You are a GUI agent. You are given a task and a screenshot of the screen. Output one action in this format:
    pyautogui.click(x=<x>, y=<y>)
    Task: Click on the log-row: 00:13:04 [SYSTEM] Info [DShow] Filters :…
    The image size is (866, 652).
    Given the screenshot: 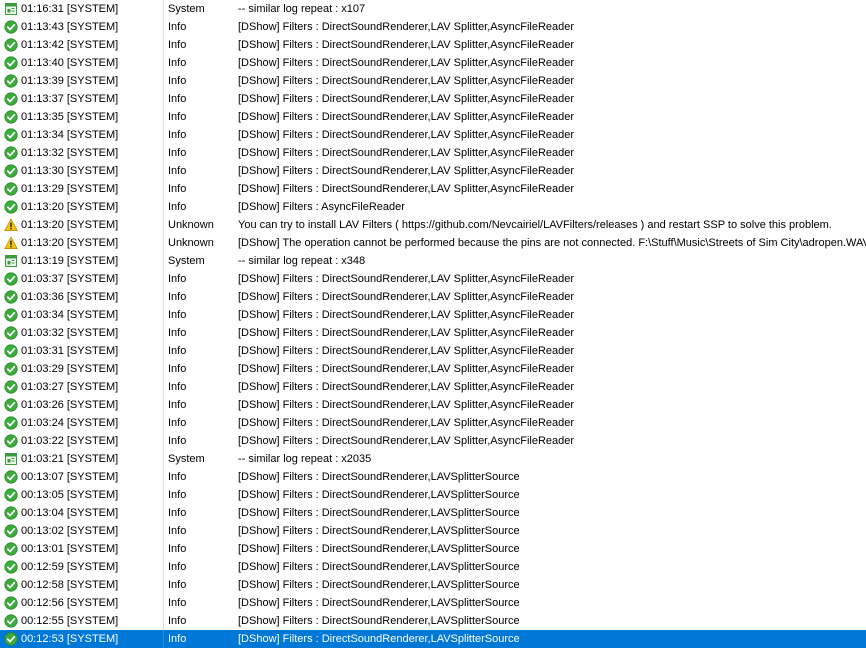 What is the action you would take?
    pyautogui.click(x=433, y=513)
    